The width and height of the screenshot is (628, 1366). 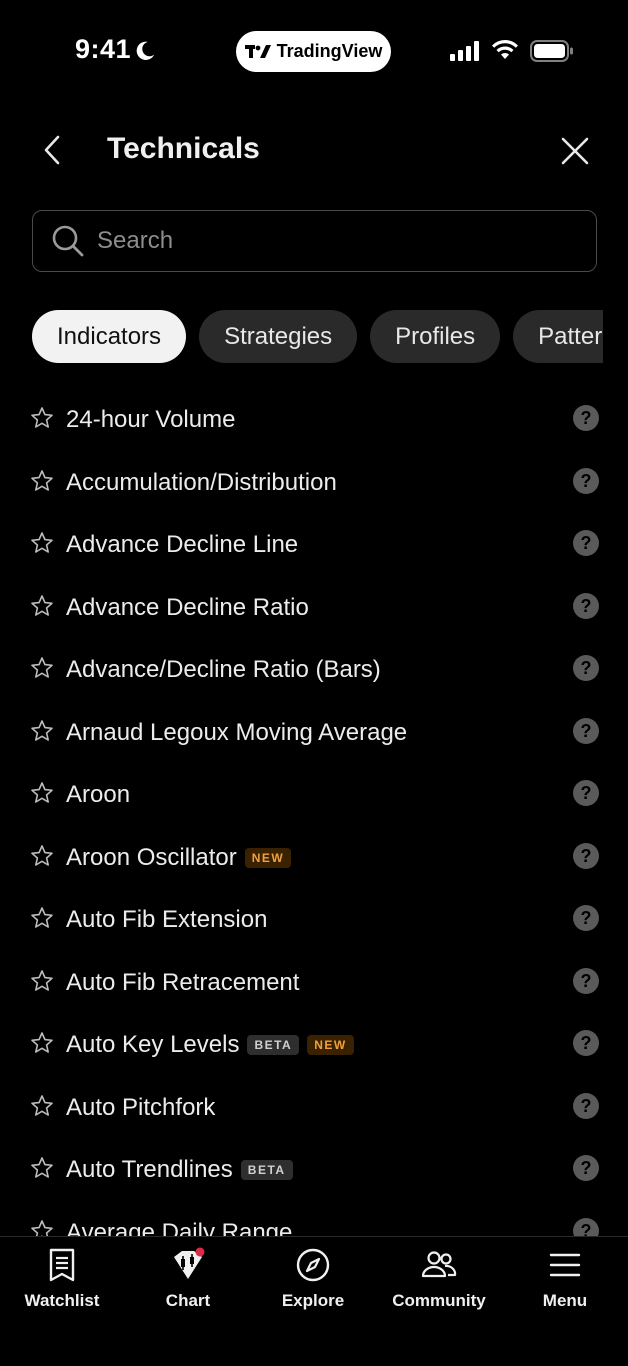 I want to click on community-icon, so click(x=439, y=1264).